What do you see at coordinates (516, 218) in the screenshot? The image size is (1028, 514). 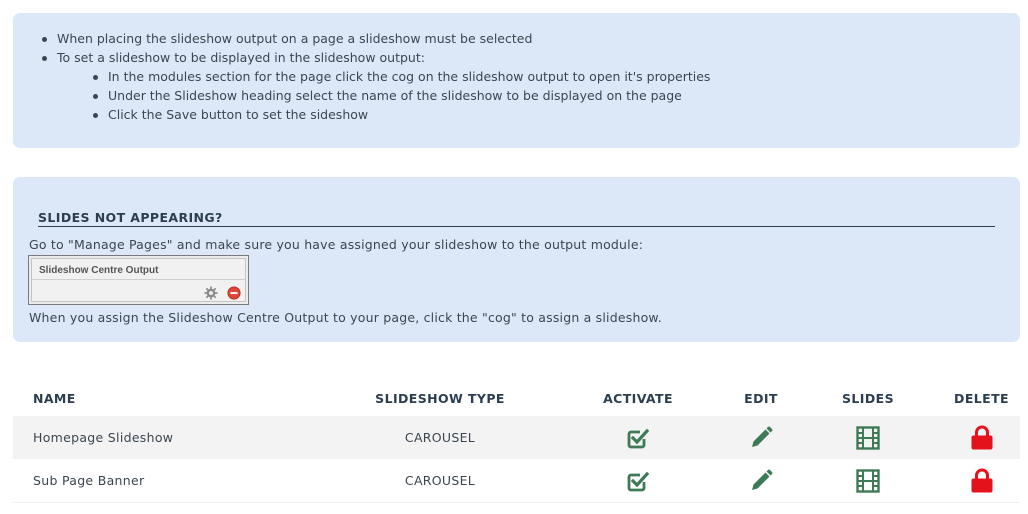 I see `help-title: SLIDES NOT APPEARING?` at bounding box center [516, 218].